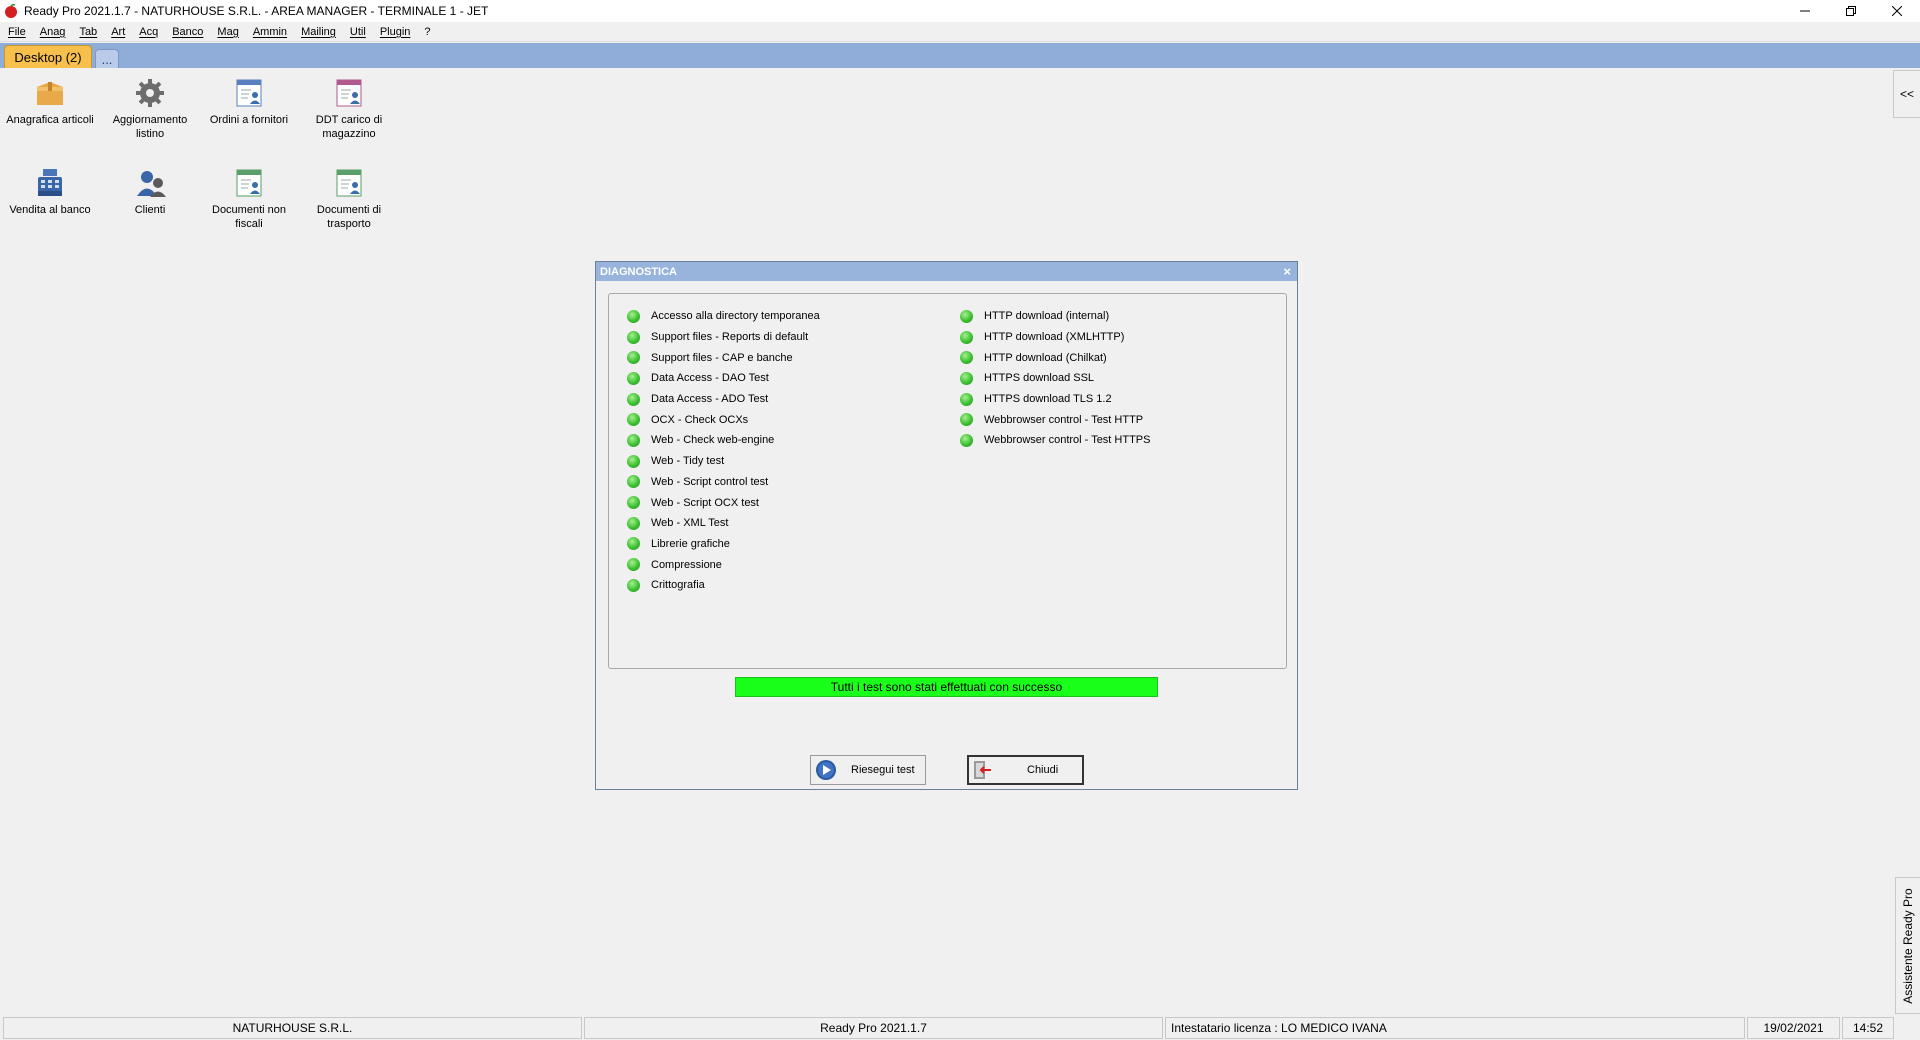  Describe the element at coordinates (638, 271) in the screenshot. I see `dialog-title: DIAGNOSTICA` at that location.